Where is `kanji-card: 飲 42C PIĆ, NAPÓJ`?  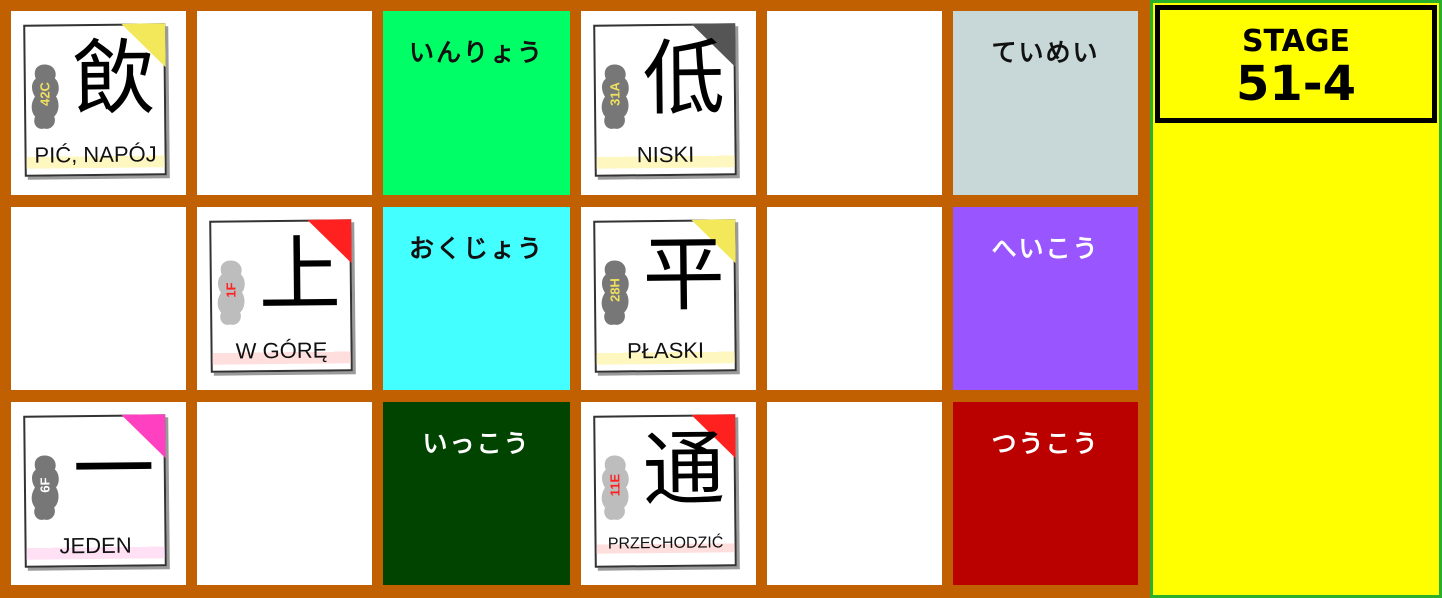
kanji-card: 飲 42C PIĆ, NAPÓJ is located at coordinates (95, 100).